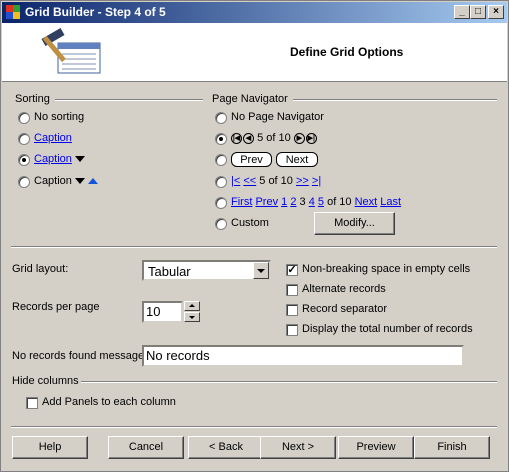  What do you see at coordinates (40, 269) in the screenshot?
I see `grid-layout-label: Grid layout:` at bounding box center [40, 269].